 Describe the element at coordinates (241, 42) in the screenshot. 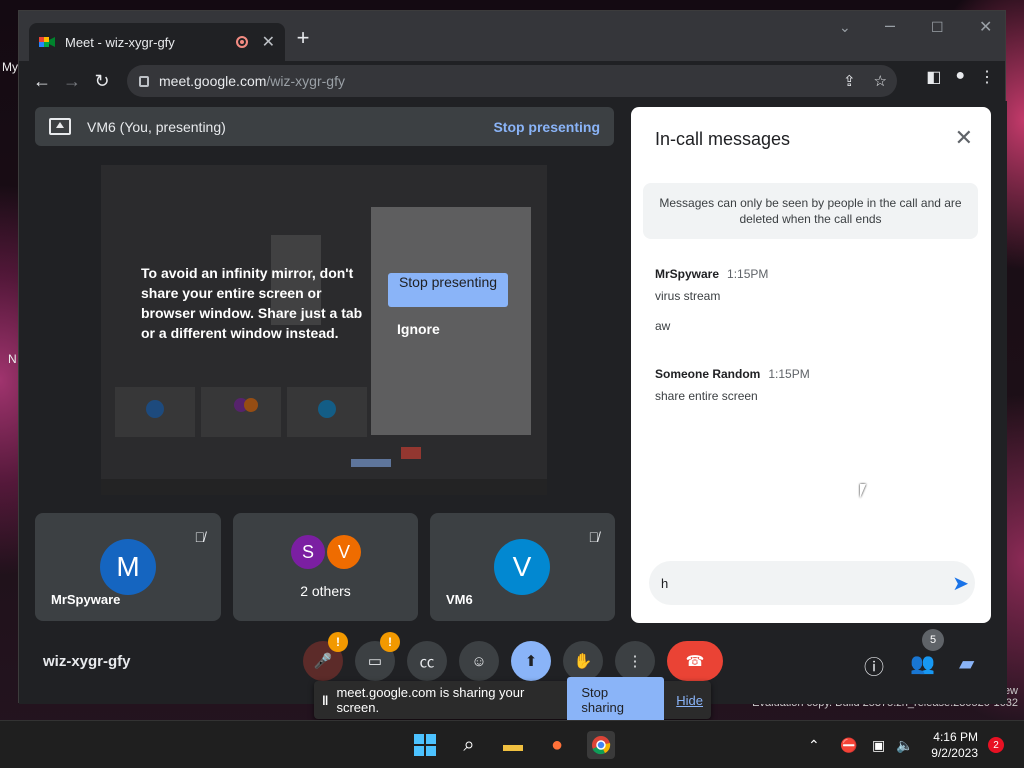

I see `recording-icon` at that location.